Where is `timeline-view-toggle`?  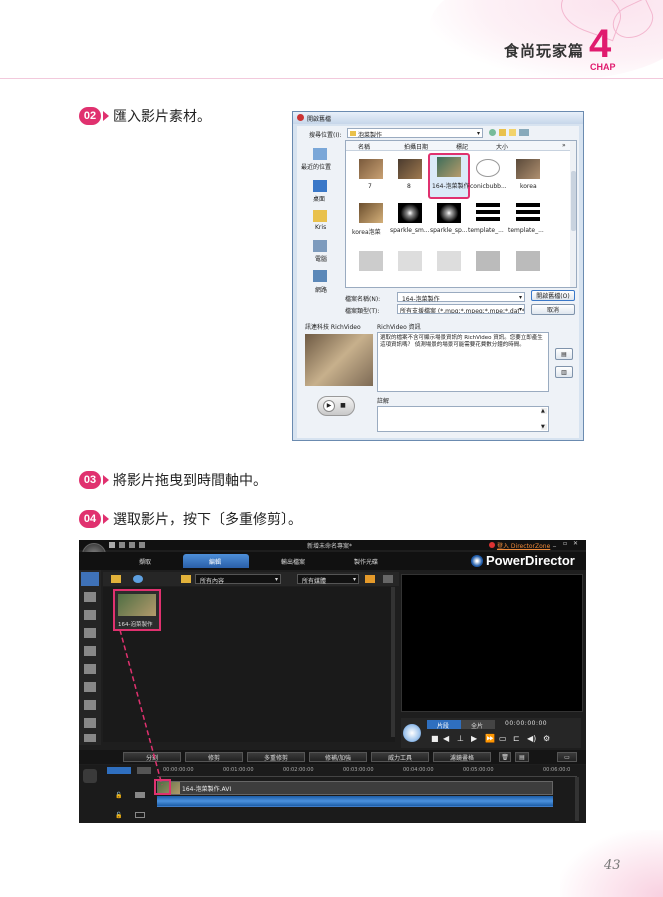
timeline-view-toggle is located at coordinates (119, 770).